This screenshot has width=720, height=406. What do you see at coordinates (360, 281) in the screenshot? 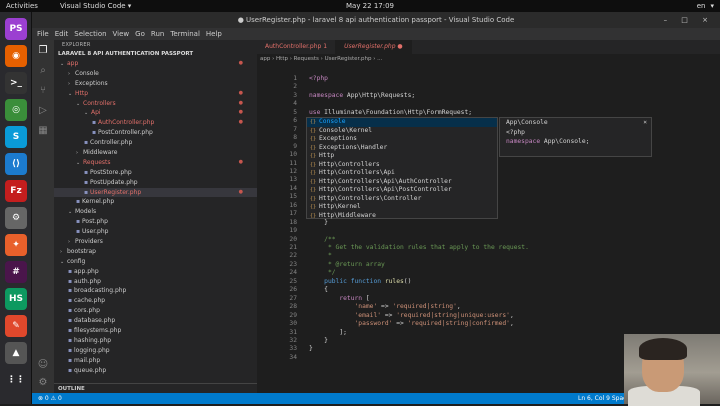
I see `code-line: public function rules()` at bounding box center [360, 281].